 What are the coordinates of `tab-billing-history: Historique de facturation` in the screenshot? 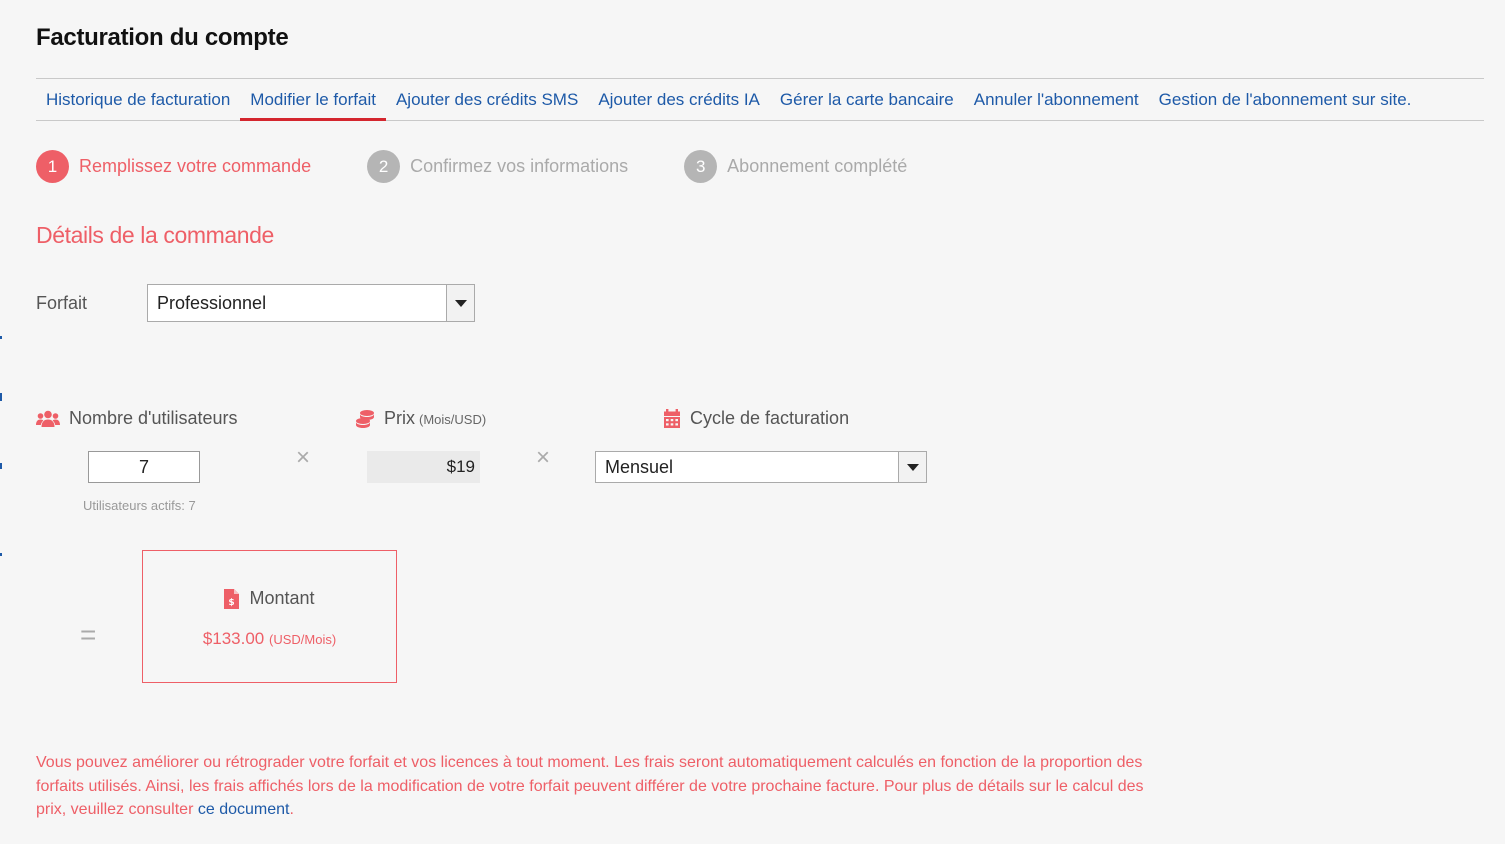 It's located at (138, 99).